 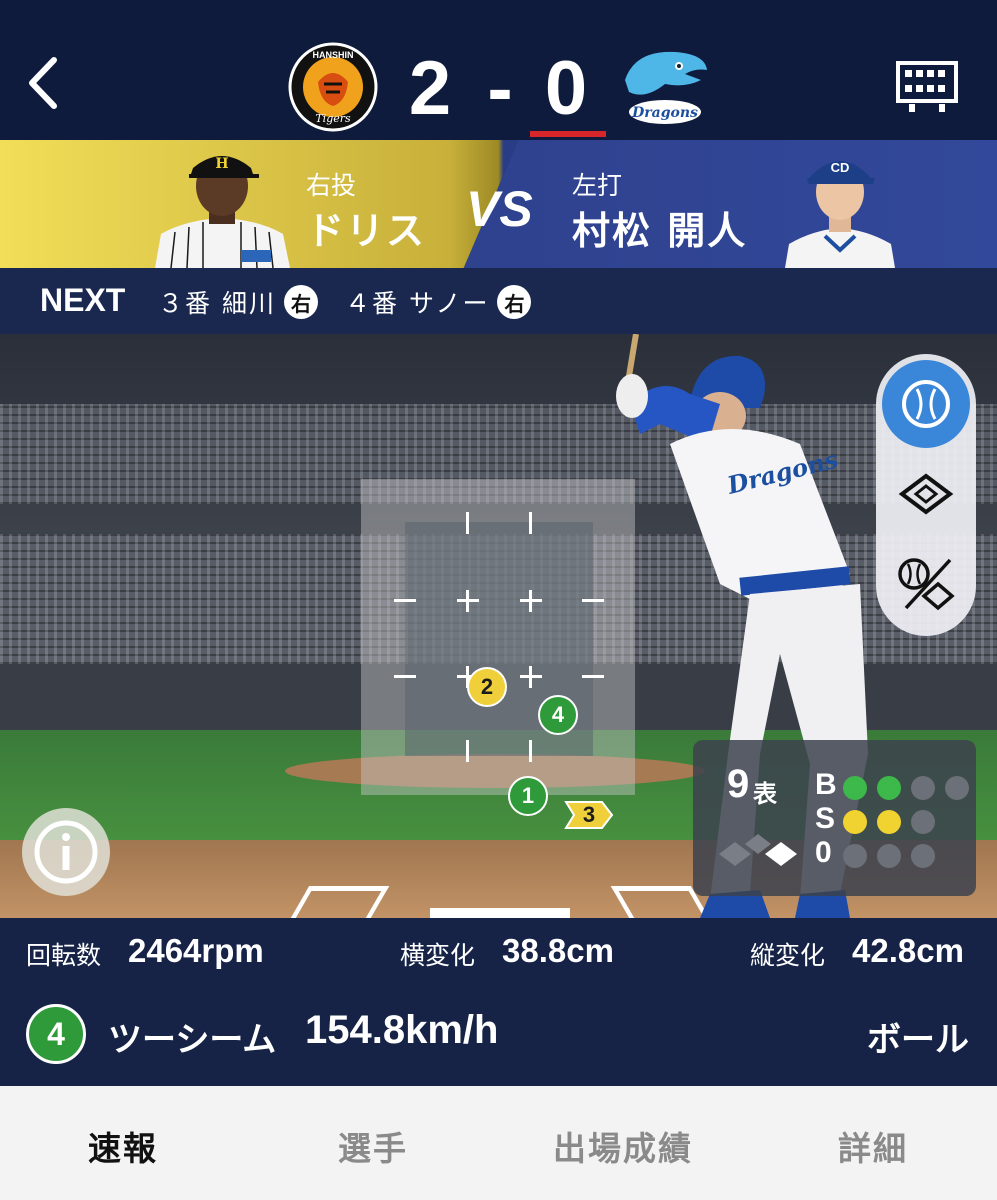 I want to click on chevron-left-icon, so click(x=43, y=83).